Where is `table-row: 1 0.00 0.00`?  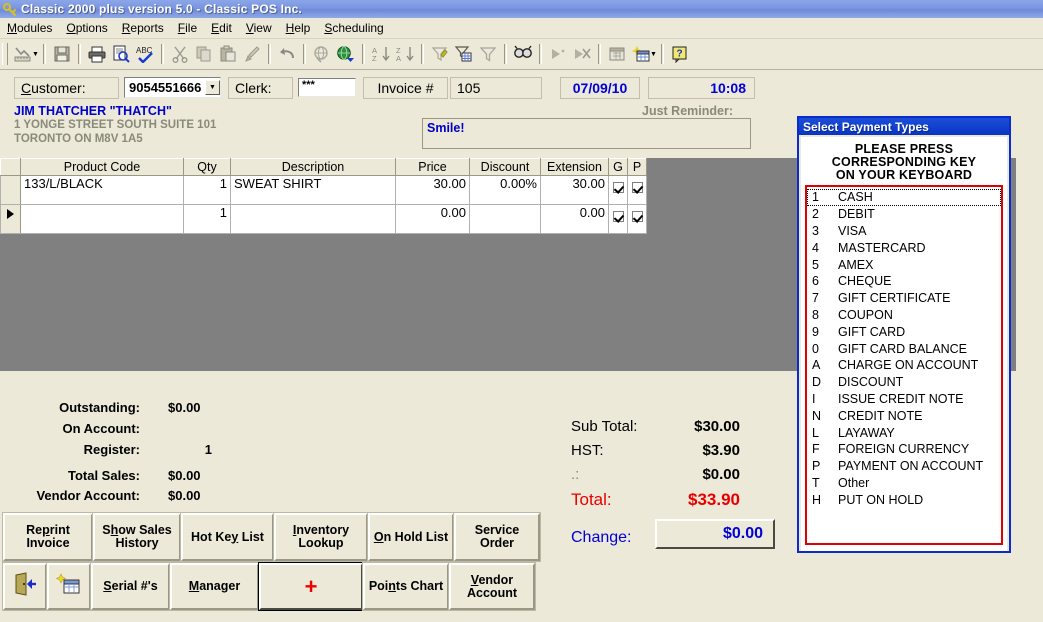 table-row: 1 0.00 0.00 is located at coordinates (323, 219).